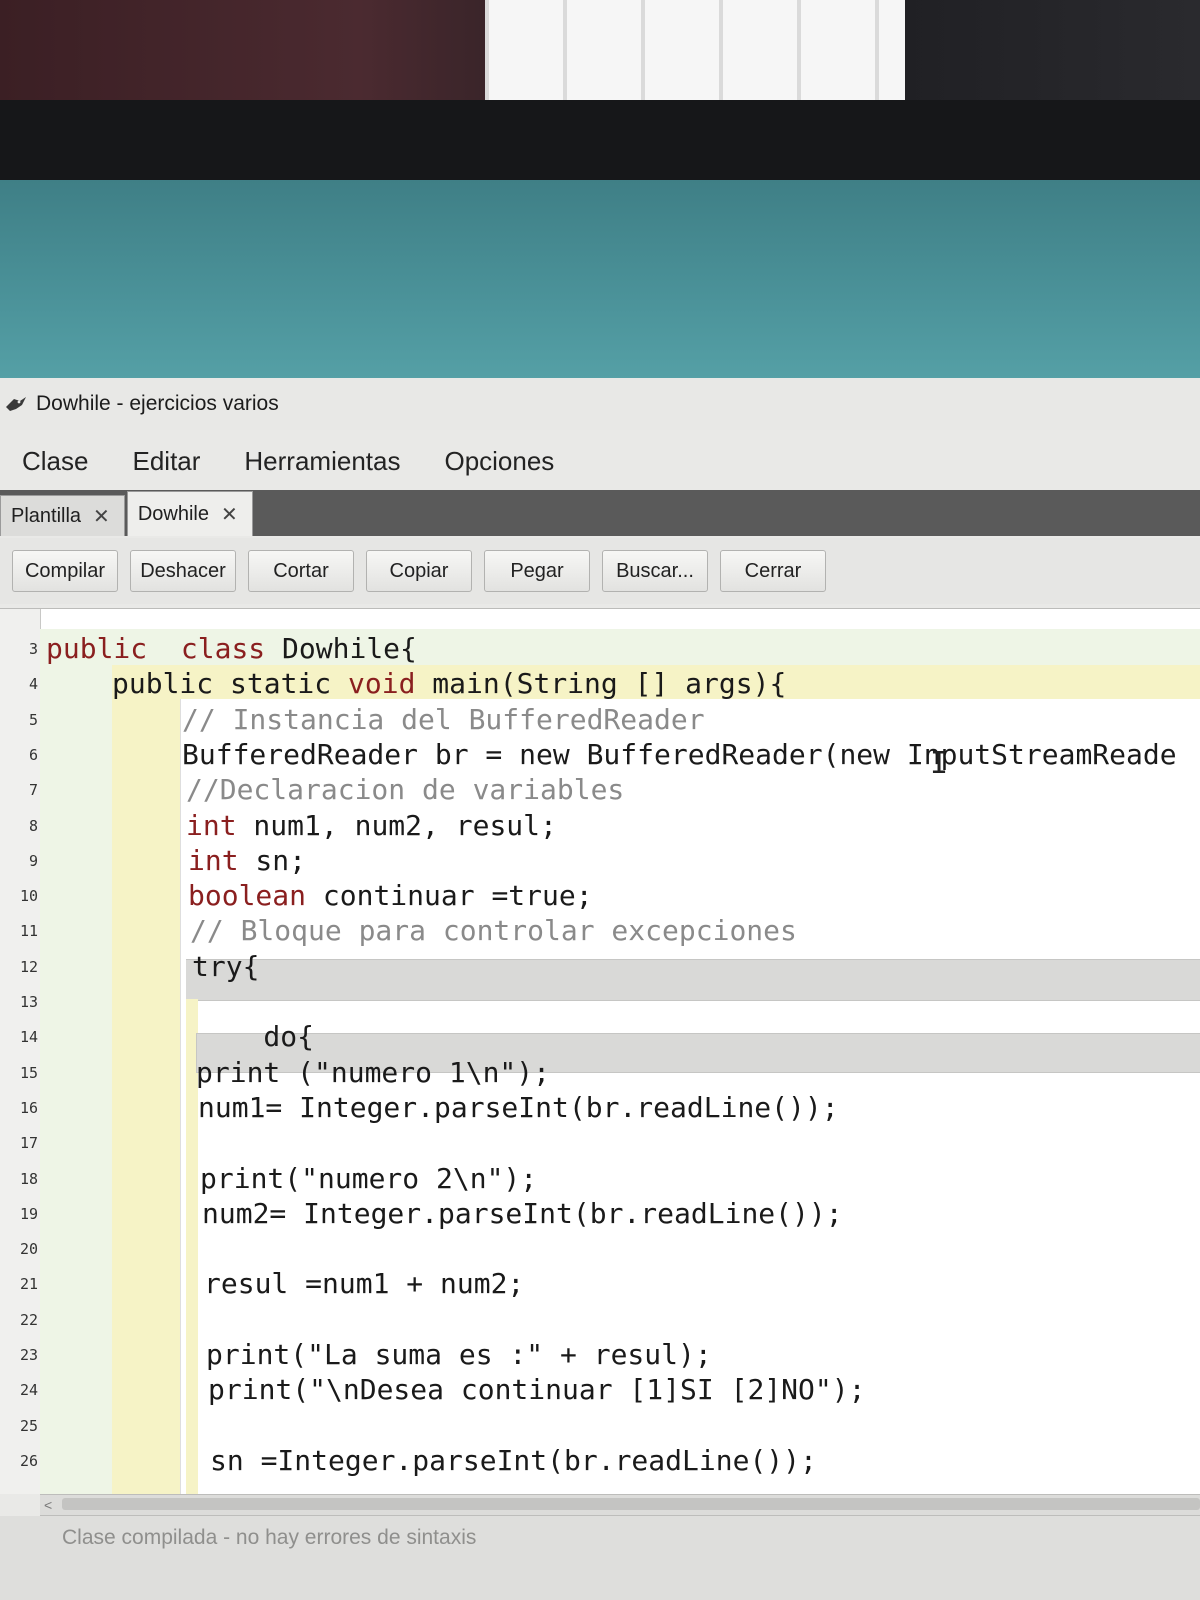 The width and height of the screenshot is (1200, 1600). I want to click on code-line: 3 public class Dowhile{, so click(600, 649).